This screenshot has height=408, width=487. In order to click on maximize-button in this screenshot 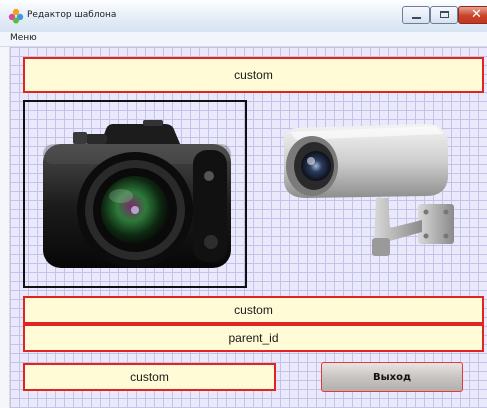, I will do `click(444, 15)`.